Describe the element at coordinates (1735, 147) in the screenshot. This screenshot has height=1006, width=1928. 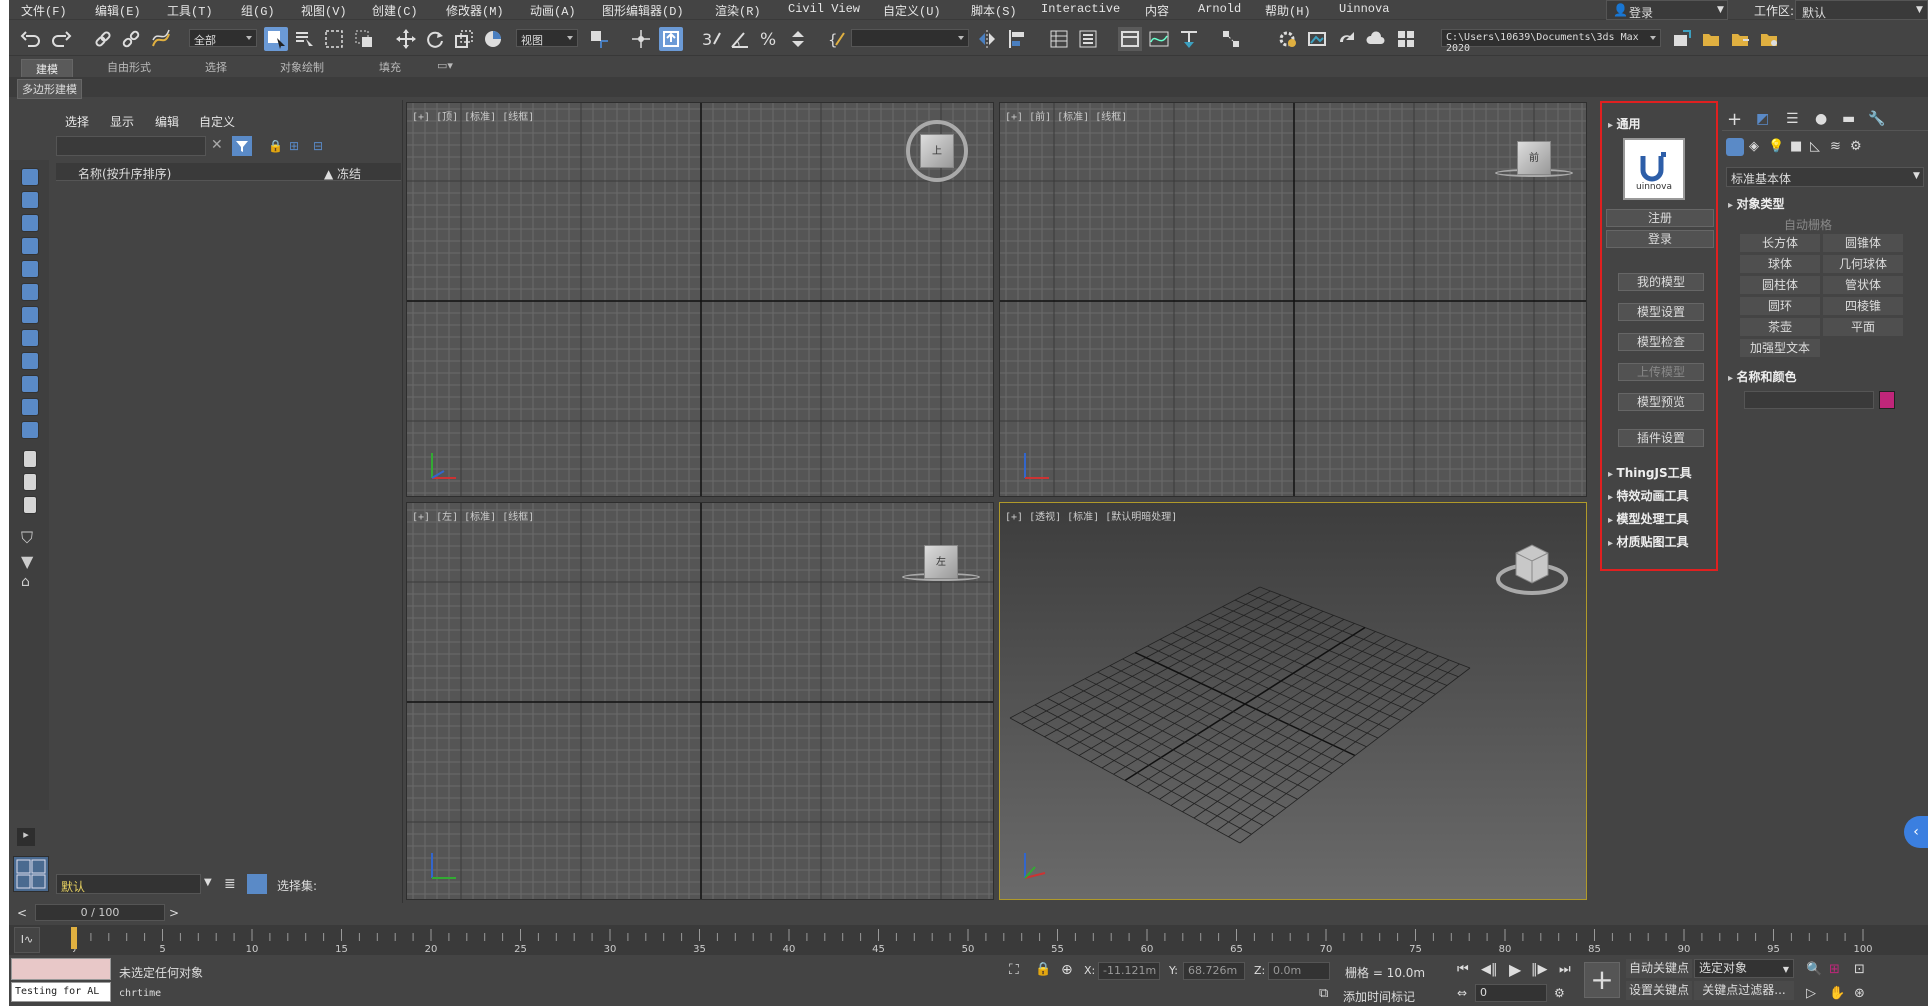
I see `geometry-icon` at that location.